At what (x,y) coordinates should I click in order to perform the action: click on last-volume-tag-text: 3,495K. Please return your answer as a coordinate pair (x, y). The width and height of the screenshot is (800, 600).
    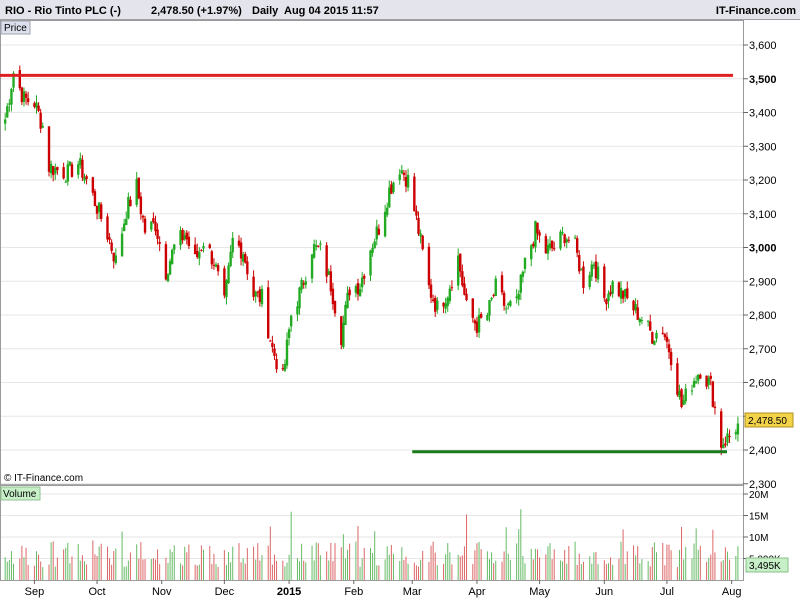
    Looking at the image, I should click on (765, 566).